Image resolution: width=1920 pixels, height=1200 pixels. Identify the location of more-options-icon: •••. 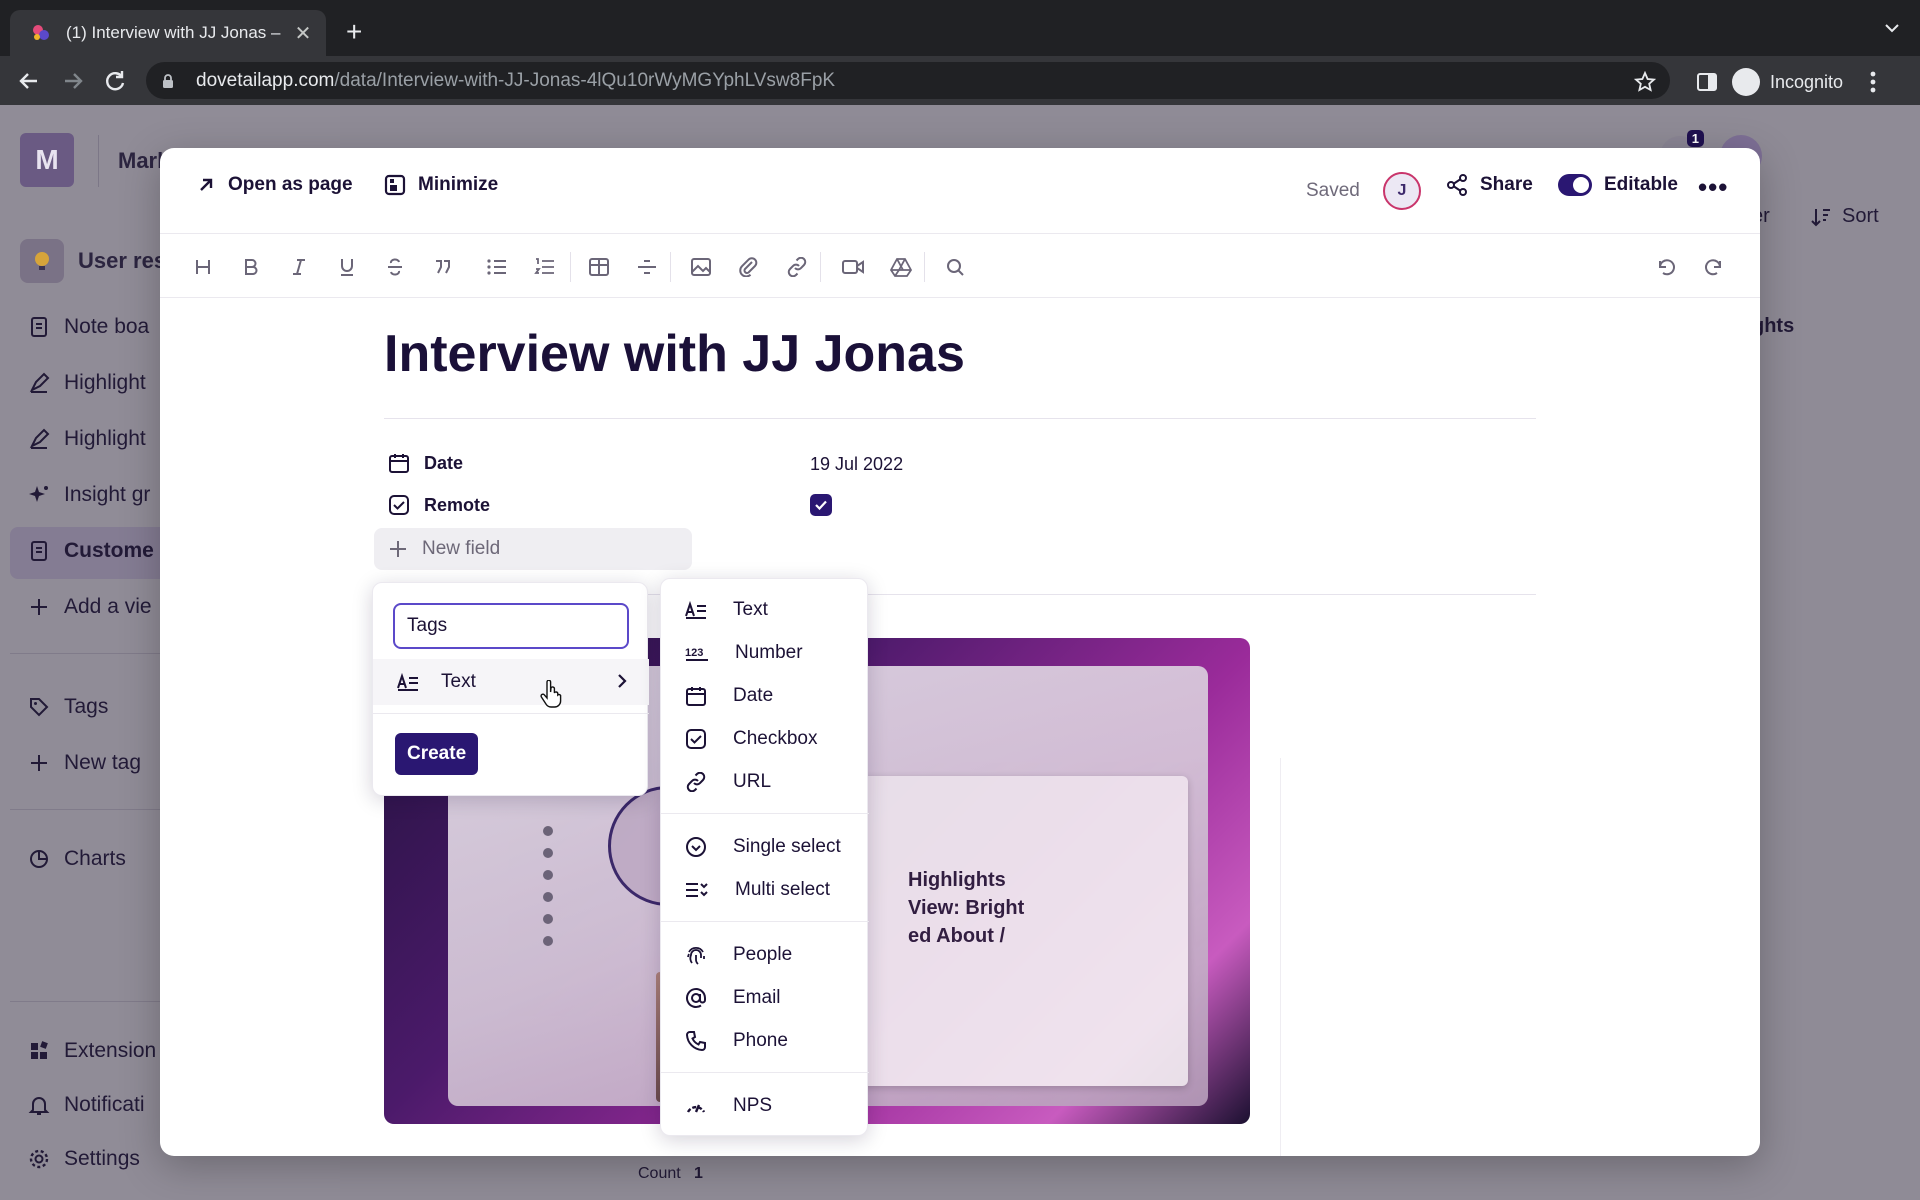
(1713, 187).